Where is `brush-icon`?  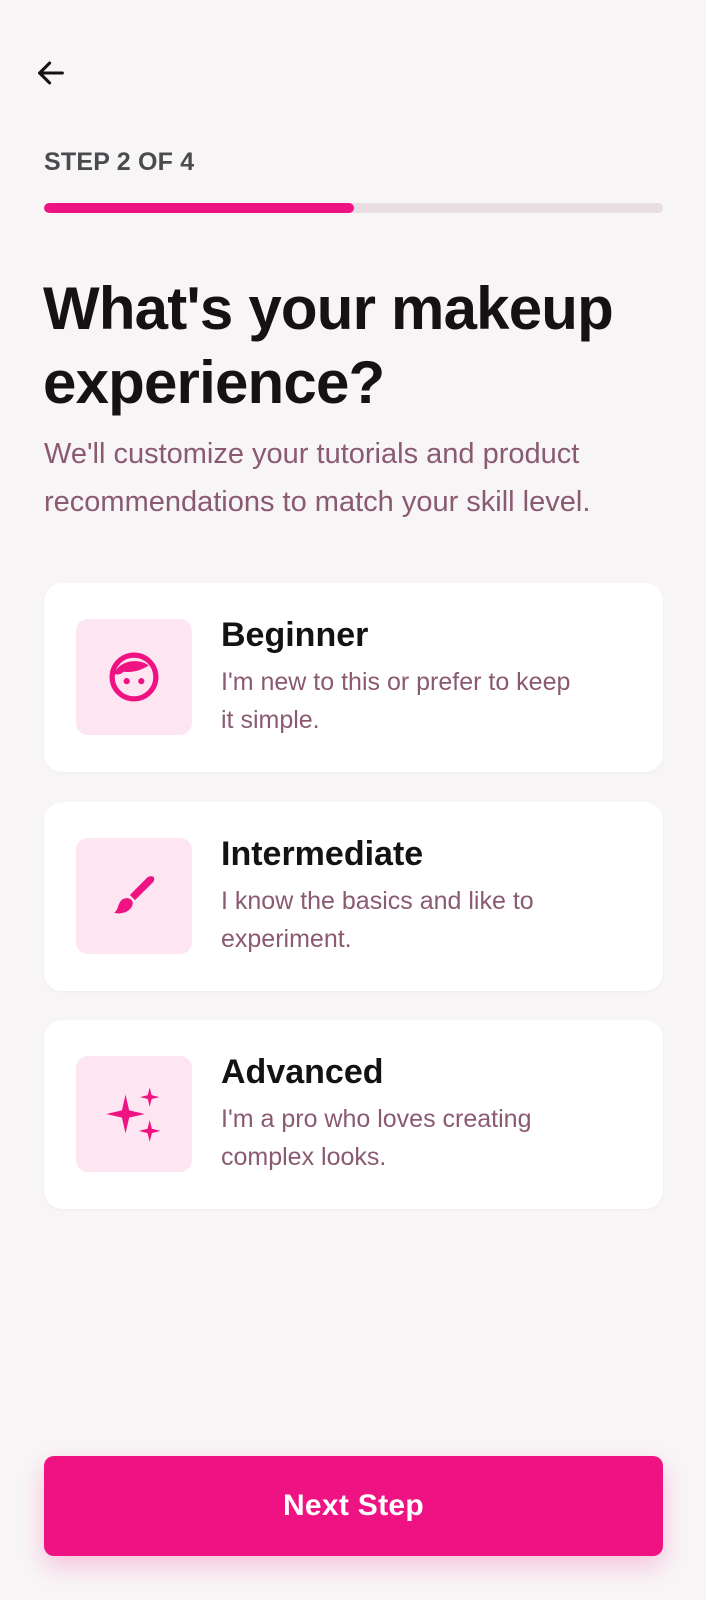
brush-icon is located at coordinates (134, 895).